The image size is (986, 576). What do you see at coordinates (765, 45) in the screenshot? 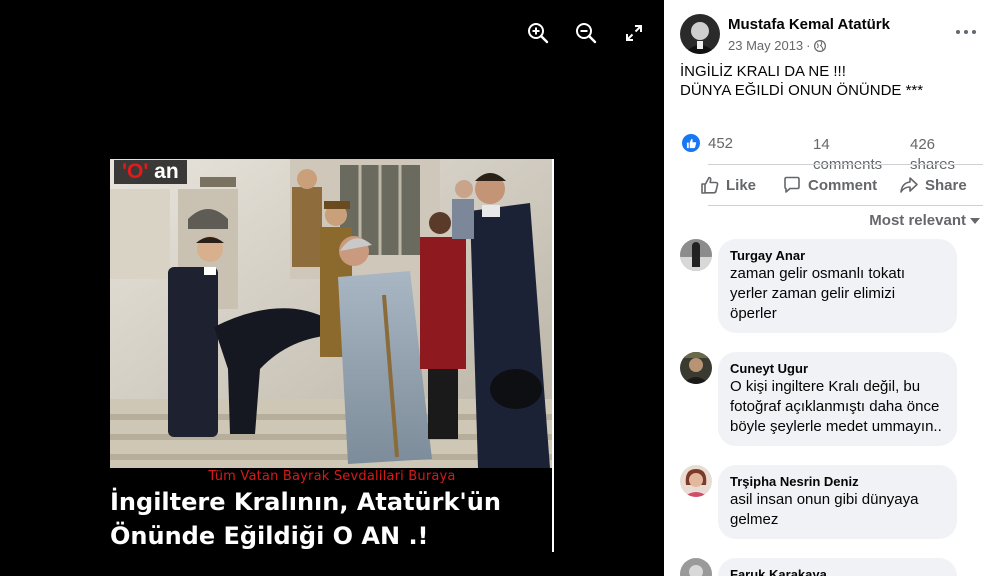
I see `post-date: 23 May 2013` at bounding box center [765, 45].